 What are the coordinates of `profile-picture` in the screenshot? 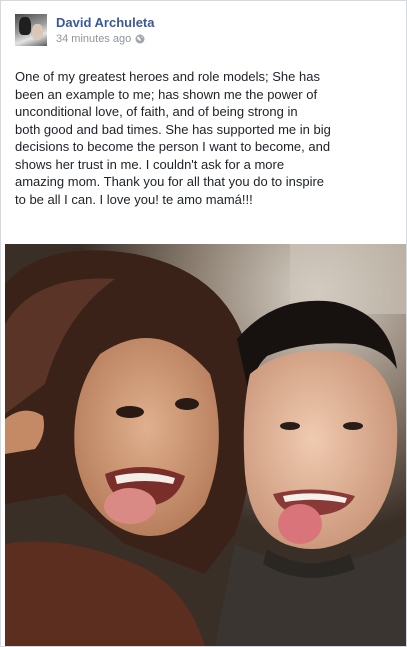 It's located at (31, 30).